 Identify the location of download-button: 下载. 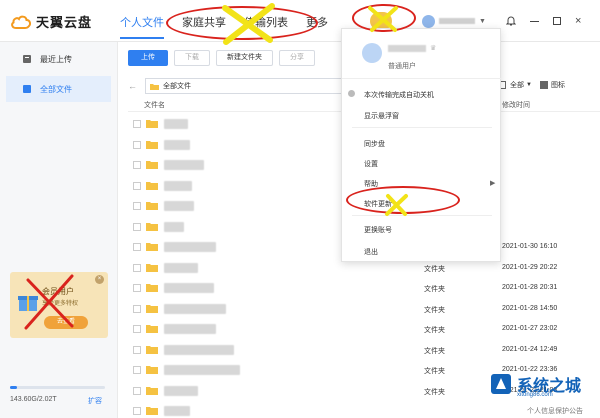
(192, 58).